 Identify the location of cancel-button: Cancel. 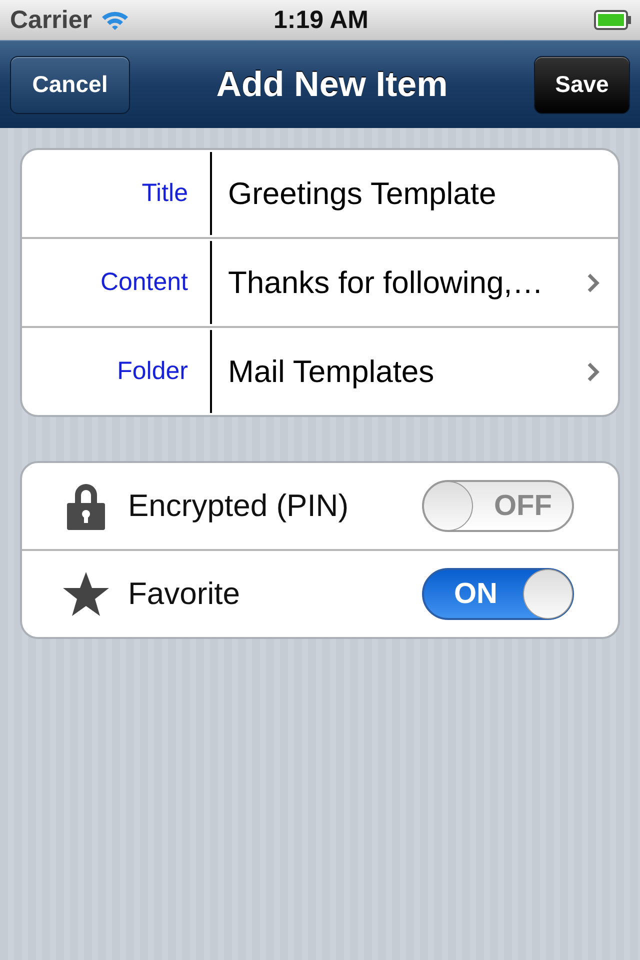
(70, 85).